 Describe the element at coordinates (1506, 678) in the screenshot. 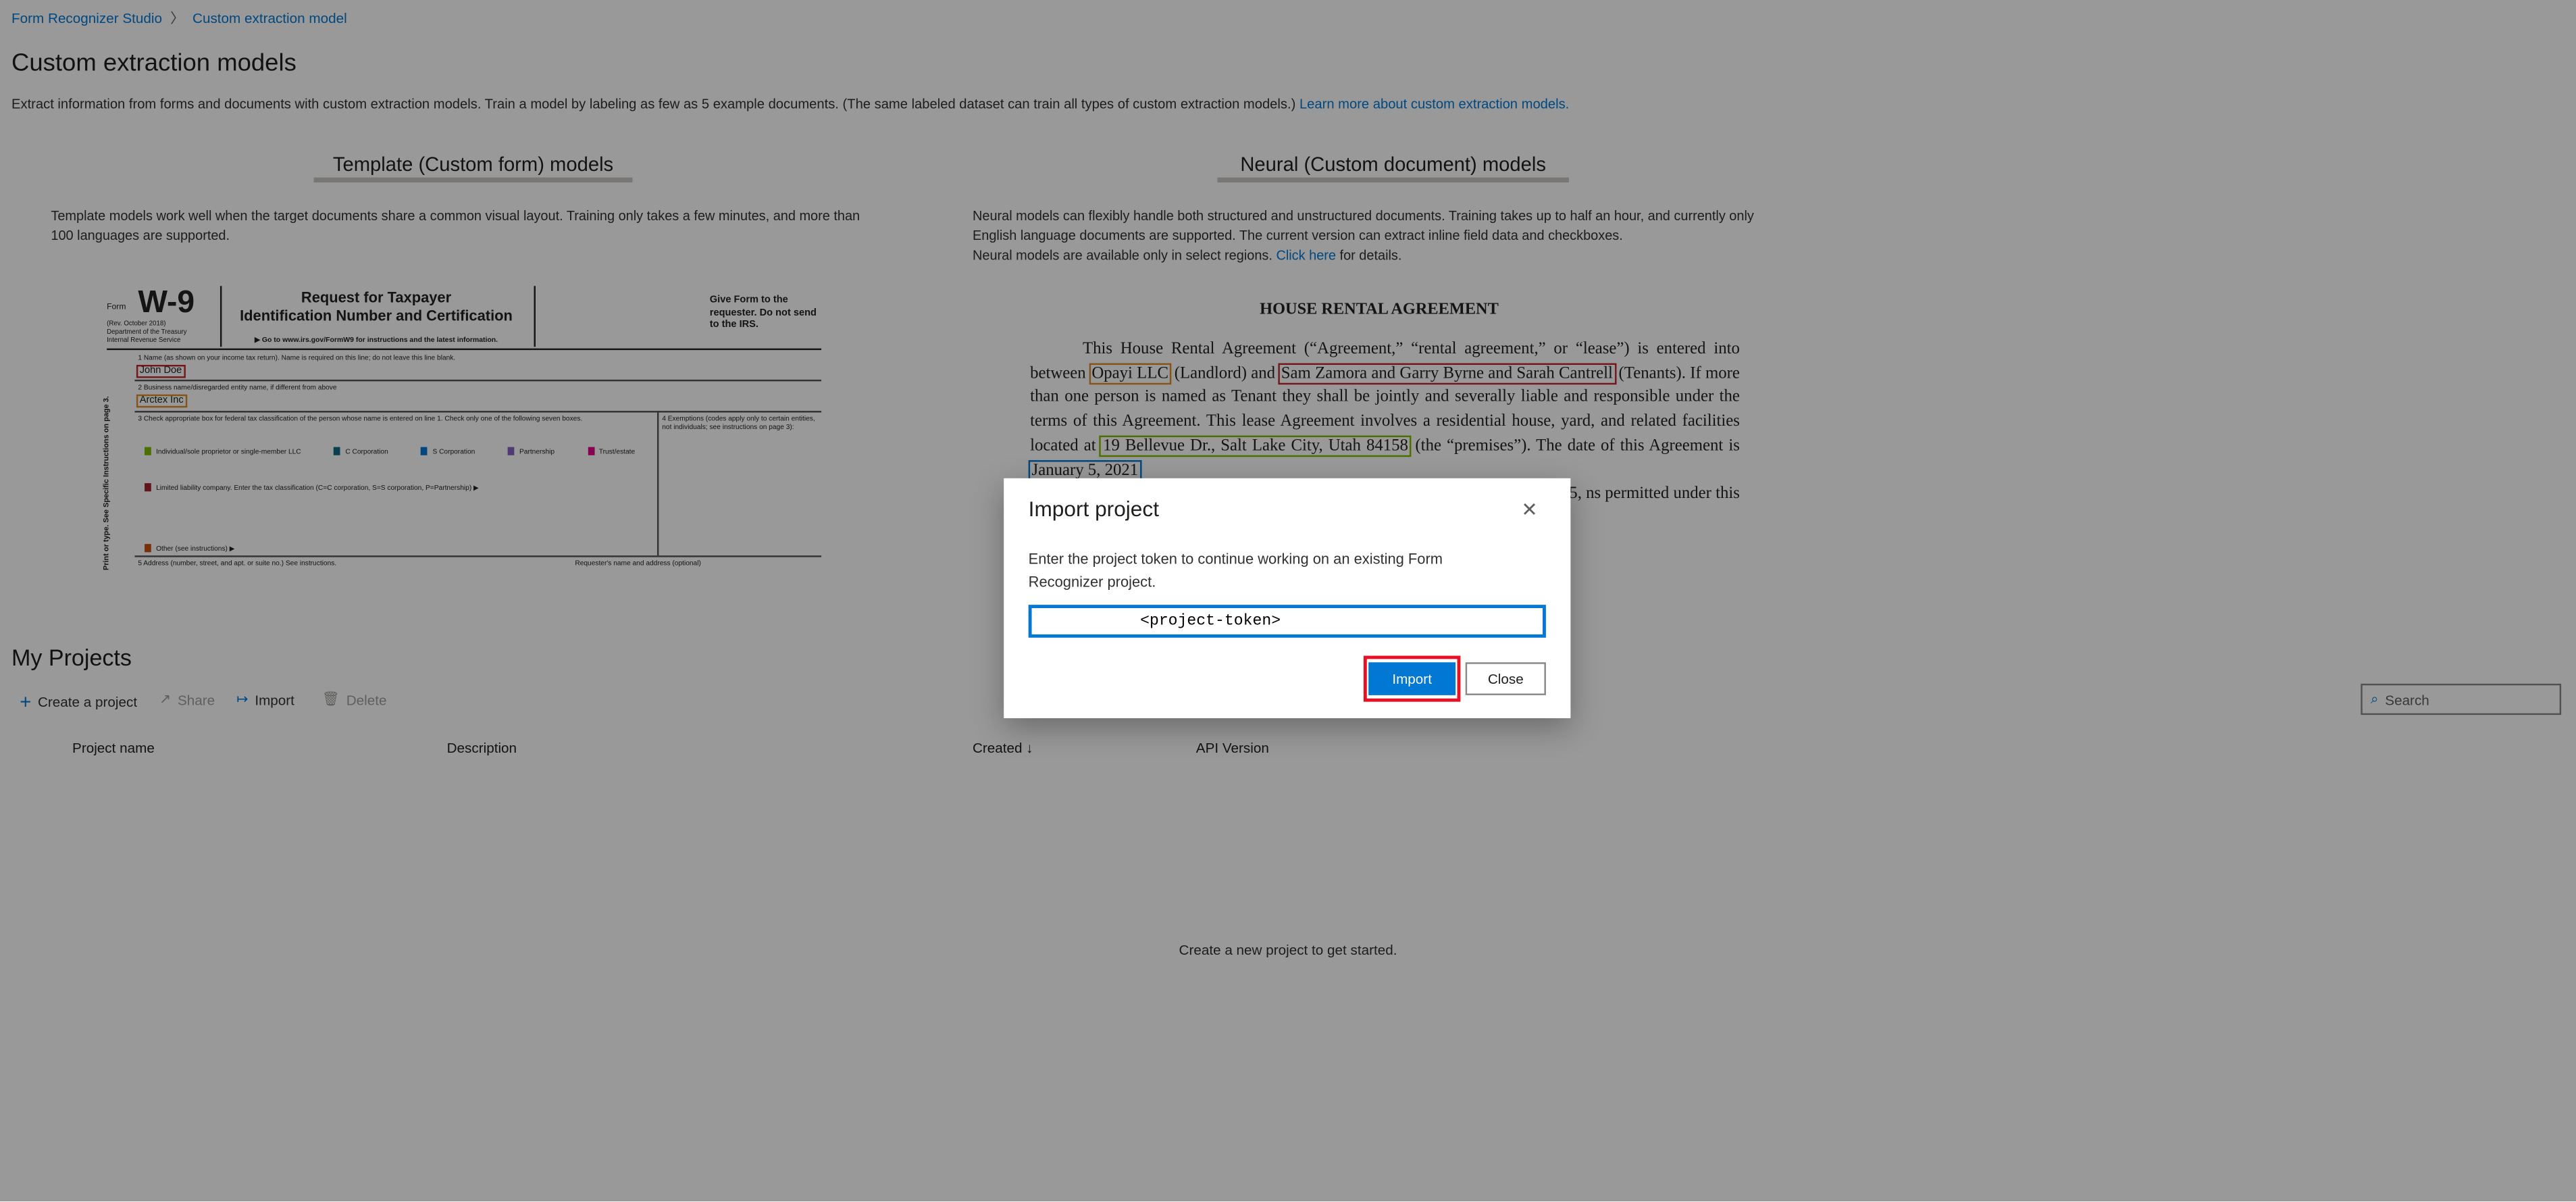

I see `close-button: Close` at that location.